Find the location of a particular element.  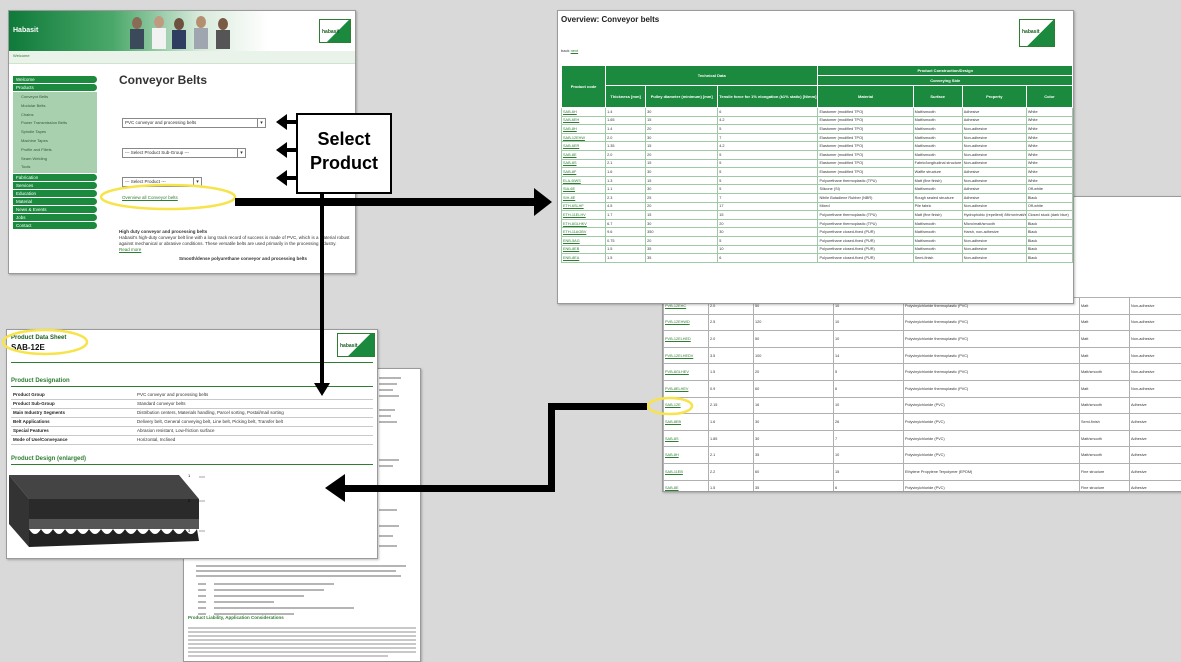

table-cell: 5 is located at coordinates (768, 163).